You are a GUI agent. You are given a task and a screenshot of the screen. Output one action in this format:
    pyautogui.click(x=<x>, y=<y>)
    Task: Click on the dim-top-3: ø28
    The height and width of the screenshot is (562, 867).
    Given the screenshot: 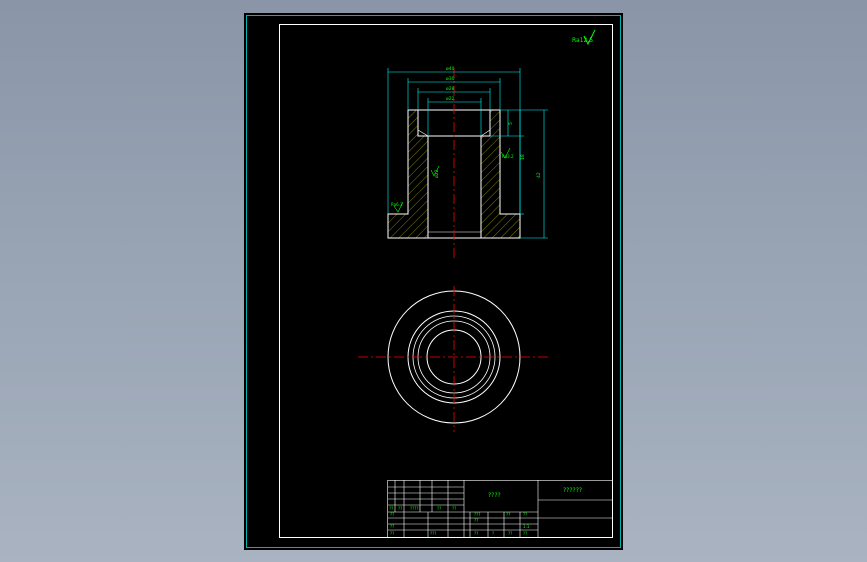 What is the action you would take?
    pyautogui.click(x=450, y=89)
    